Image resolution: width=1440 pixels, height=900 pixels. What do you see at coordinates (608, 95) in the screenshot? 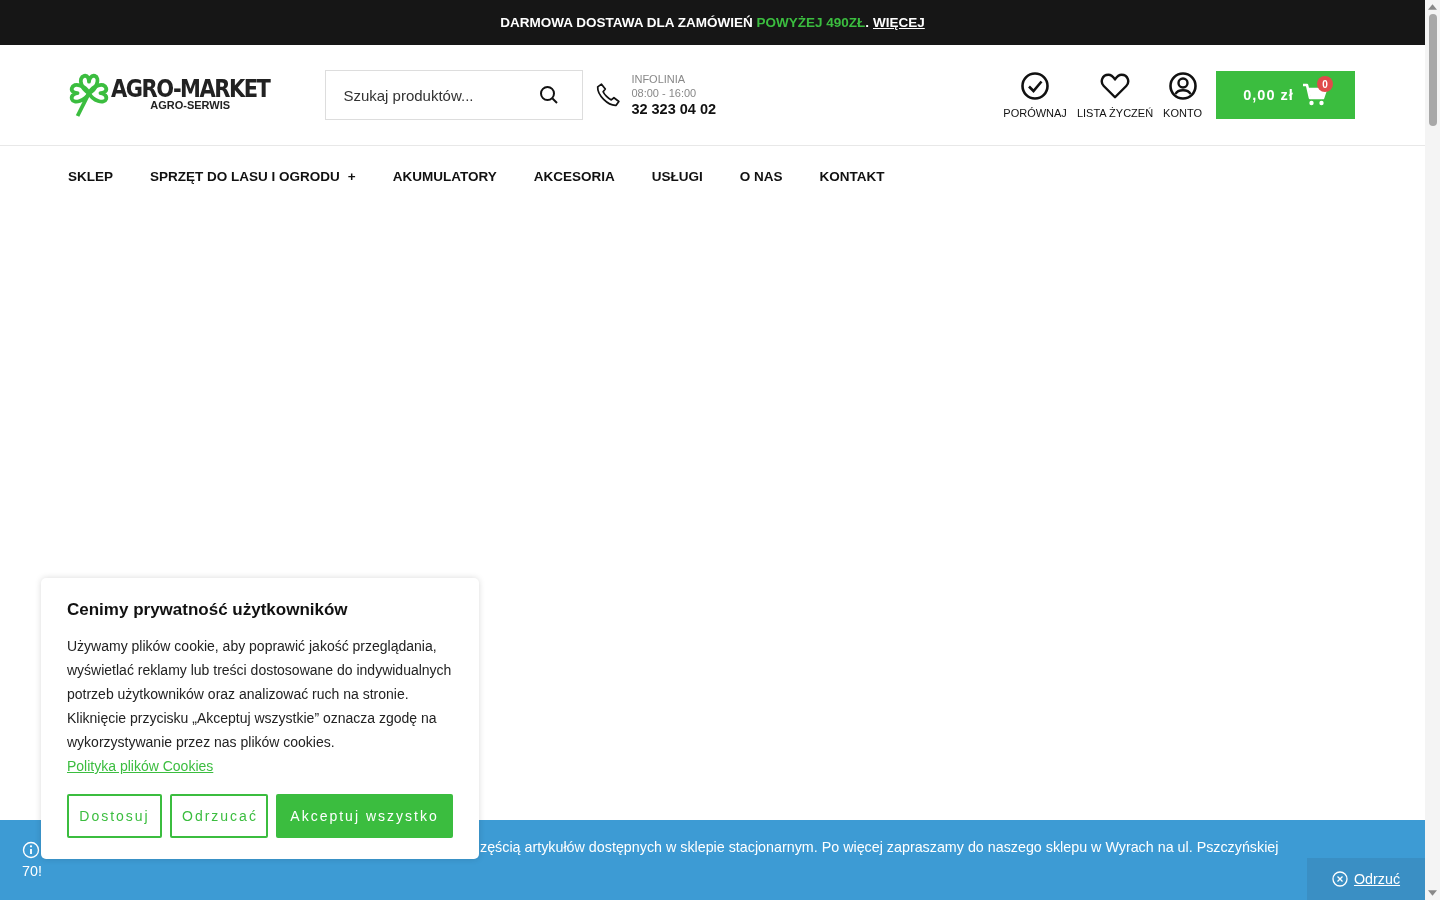
I see `phone-icon` at bounding box center [608, 95].